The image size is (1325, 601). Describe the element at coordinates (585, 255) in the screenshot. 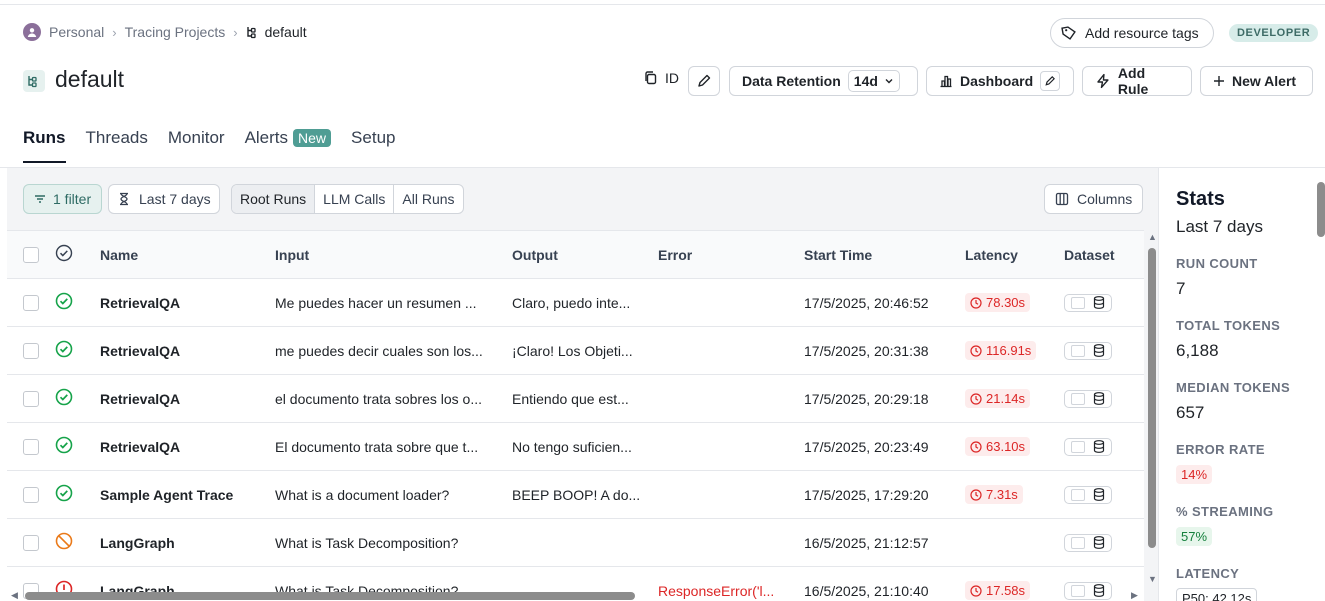

I see `col-output: Output` at that location.